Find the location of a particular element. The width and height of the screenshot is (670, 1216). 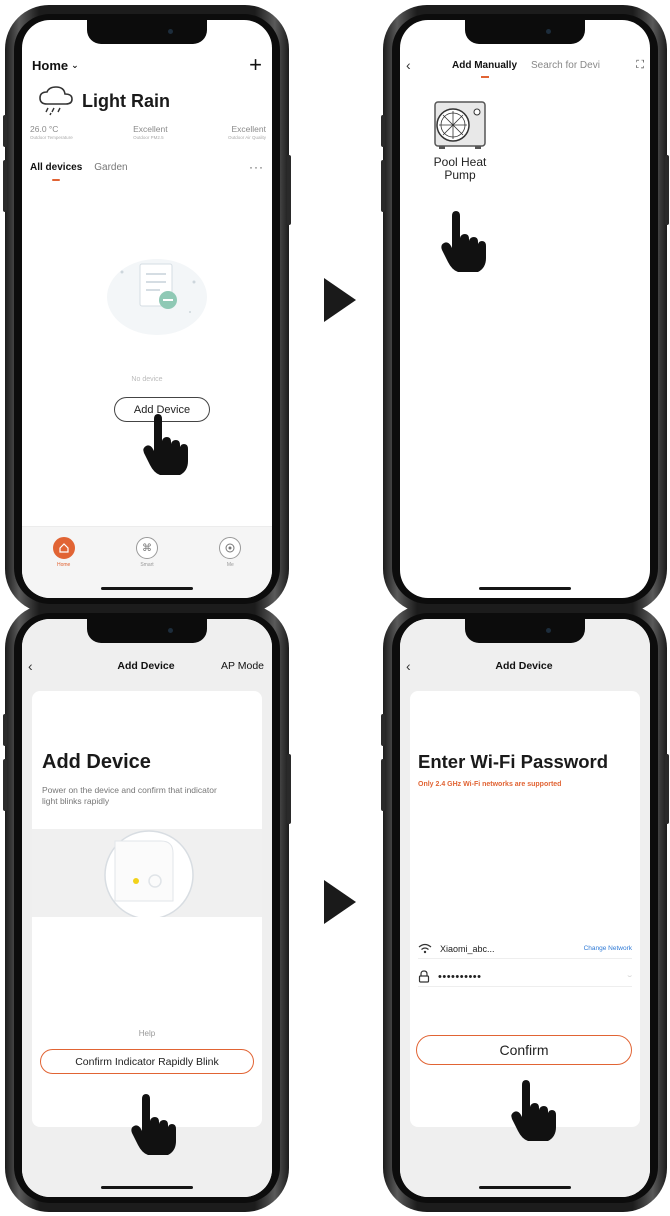

confirm-indicator-button: Confirm Indicator Rapidly Blink is located at coordinates (147, 1061).